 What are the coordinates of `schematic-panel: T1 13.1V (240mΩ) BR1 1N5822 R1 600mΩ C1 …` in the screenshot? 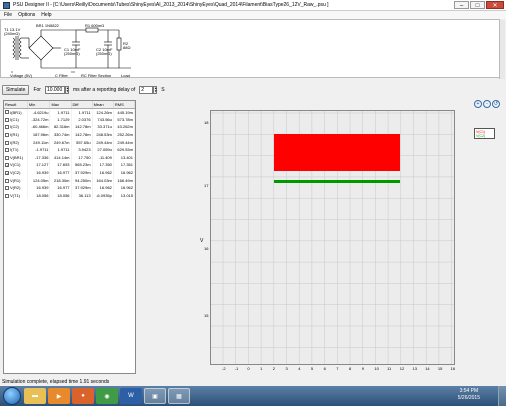 It's located at (252, 49).